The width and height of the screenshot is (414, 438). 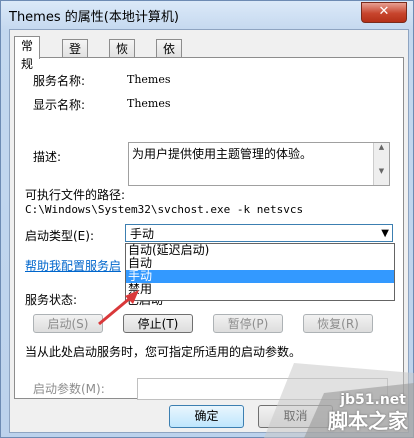 What do you see at coordinates (260, 263) in the screenshot?
I see `option-auto: 自动` at bounding box center [260, 263].